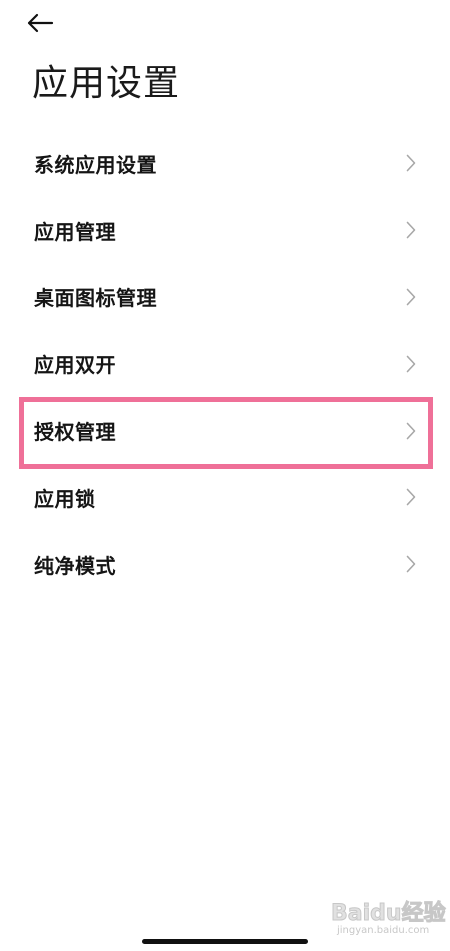  Describe the element at coordinates (383, 930) in the screenshot. I see `watermark-sub: jingyan.baidu.com` at that location.